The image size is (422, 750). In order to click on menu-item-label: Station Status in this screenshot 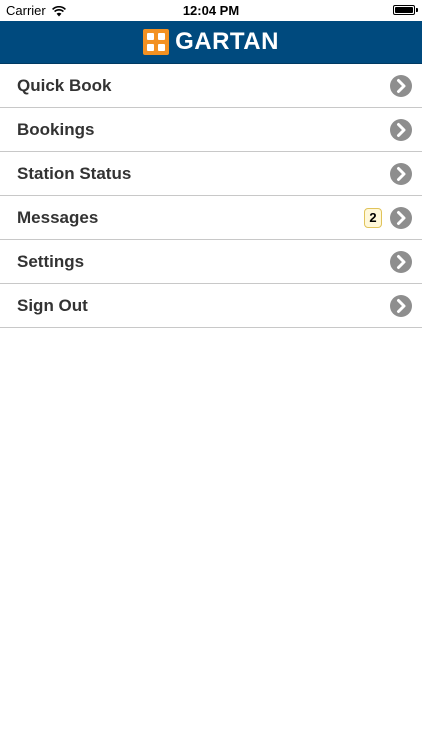, I will do `click(74, 173)`.